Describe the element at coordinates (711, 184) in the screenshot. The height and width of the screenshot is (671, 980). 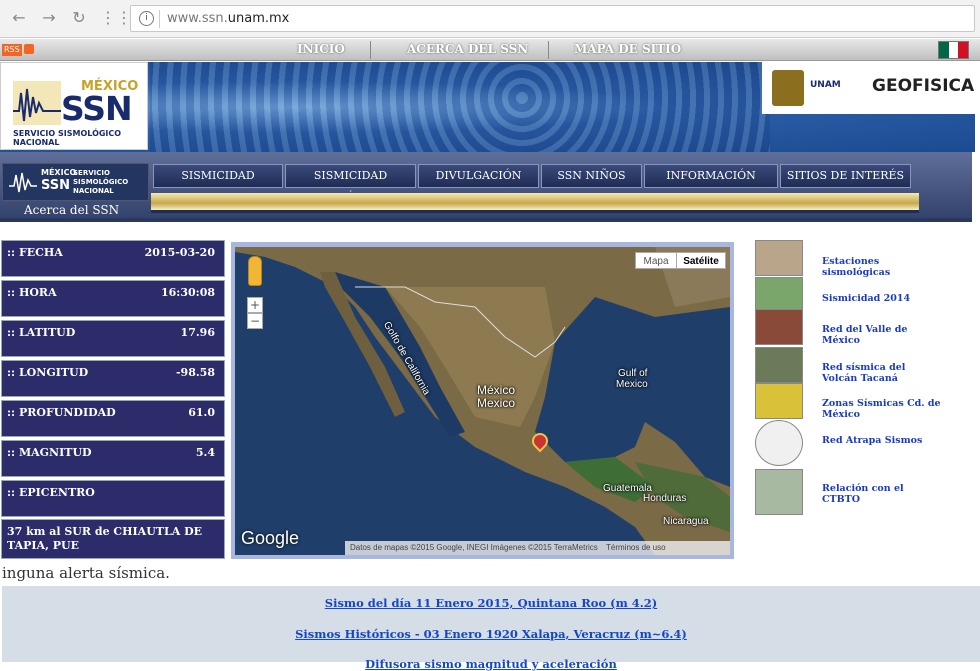
I see `nav-informacion-general: INFORMACIÓN GENERAL` at that location.